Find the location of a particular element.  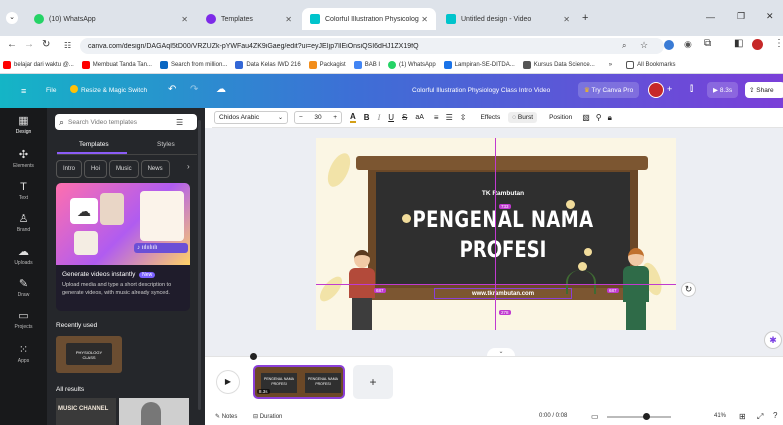

user-avatar is located at coordinates (656, 90).